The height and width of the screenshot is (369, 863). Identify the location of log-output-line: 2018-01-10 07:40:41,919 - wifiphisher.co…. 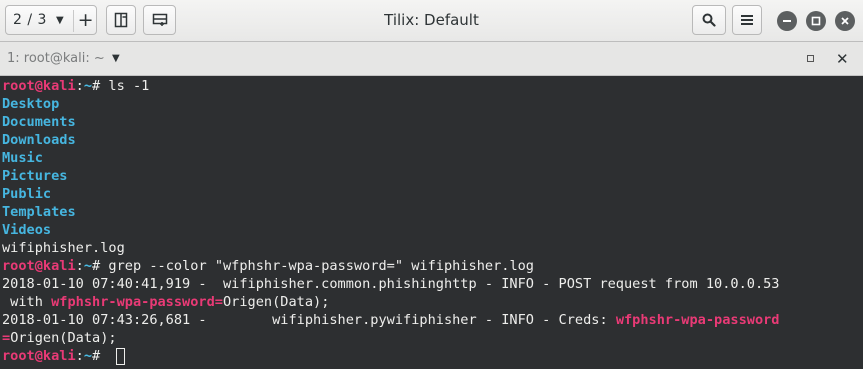
(391, 284).